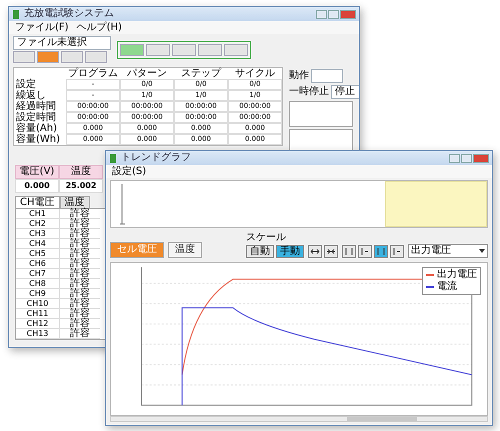  What do you see at coordinates (255, 73) in the screenshot?
I see `column-header: サイクル` at bounding box center [255, 73].